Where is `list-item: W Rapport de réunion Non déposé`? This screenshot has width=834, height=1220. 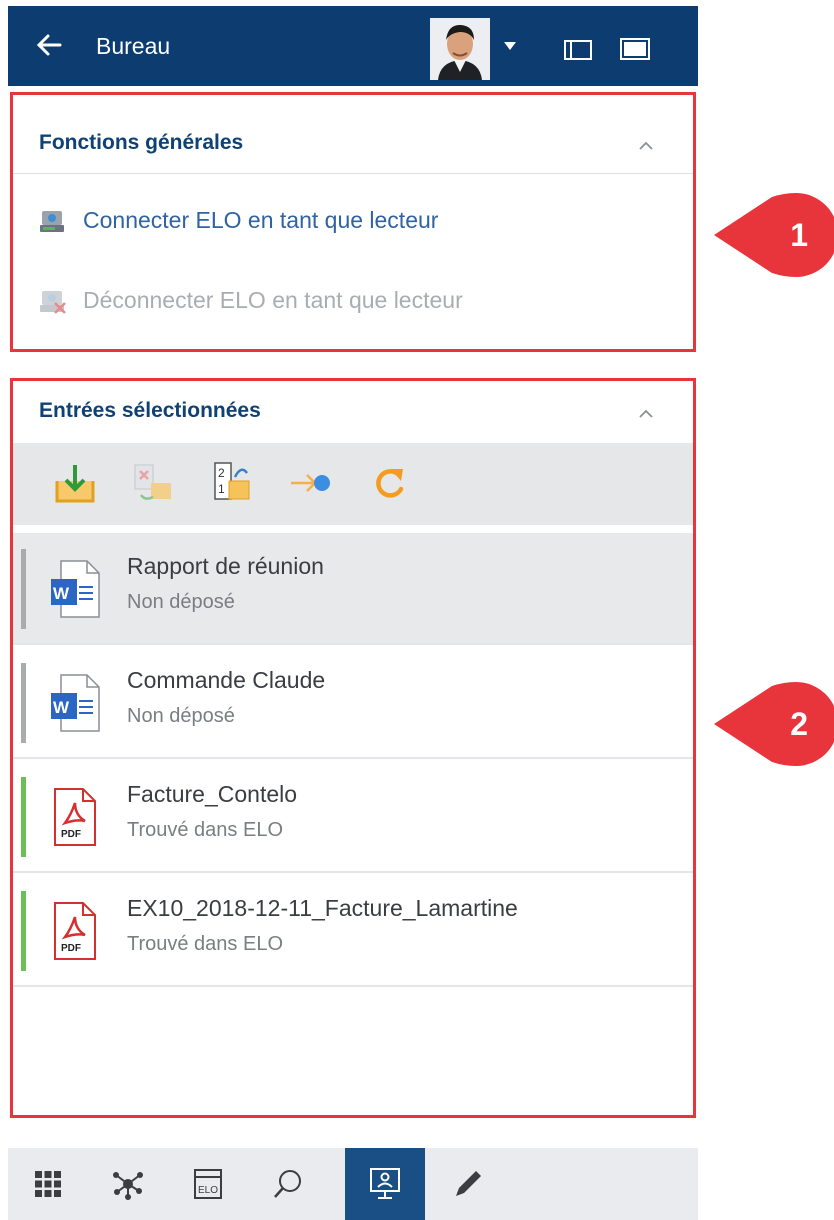 list-item: W Rapport de réunion Non déposé is located at coordinates (353, 589).